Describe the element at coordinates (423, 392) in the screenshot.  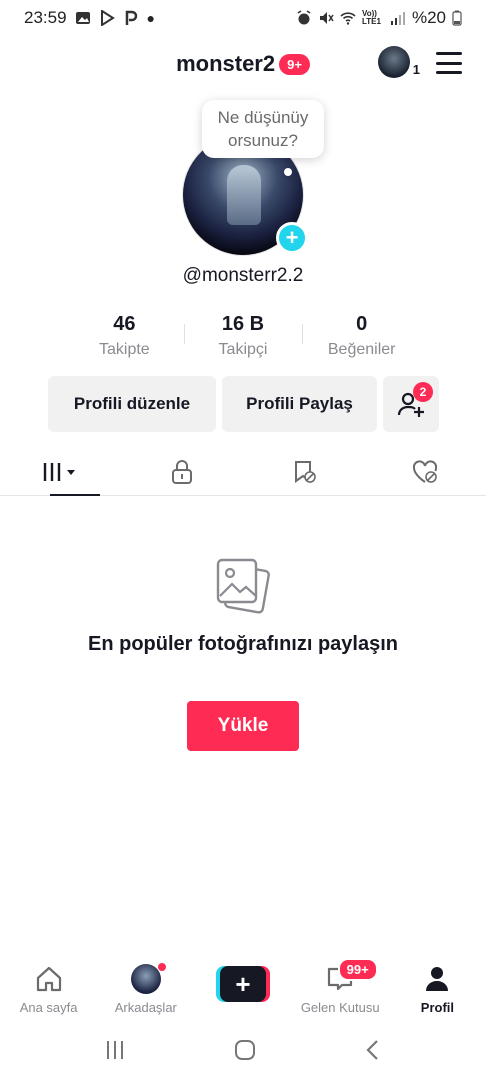
I see `add-friends-badge: 2` at that location.